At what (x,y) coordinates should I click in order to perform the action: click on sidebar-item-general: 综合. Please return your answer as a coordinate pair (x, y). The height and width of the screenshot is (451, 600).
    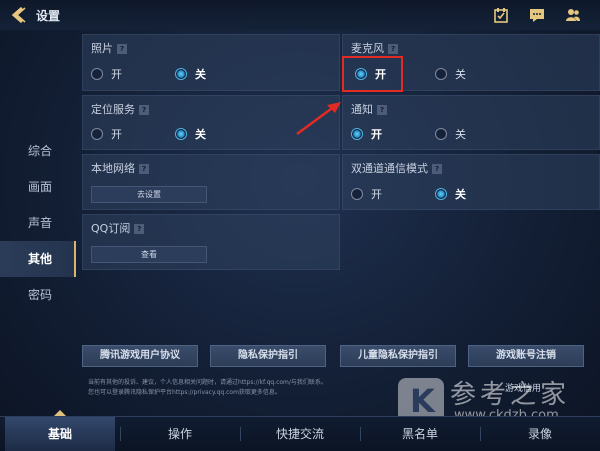
    Looking at the image, I should click on (38, 151).